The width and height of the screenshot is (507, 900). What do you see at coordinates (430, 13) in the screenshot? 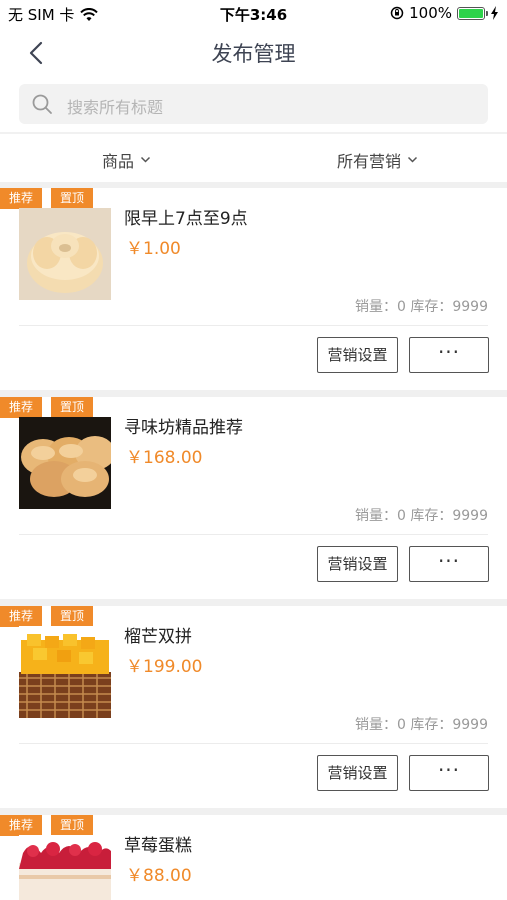
I see `battery-percent: 100%` at bounding box center [430, 13].